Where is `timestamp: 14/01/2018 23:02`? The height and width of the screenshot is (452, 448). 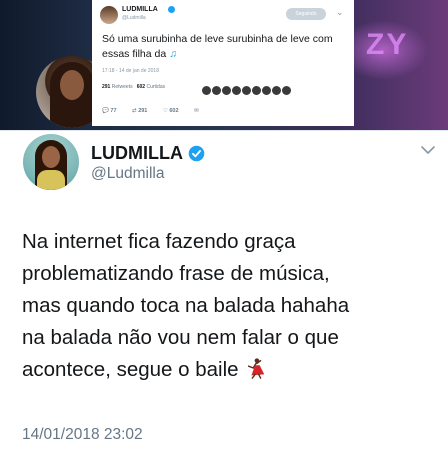
timestamp: 14/01/2018 23:02 is located at coordinates (82, 435).